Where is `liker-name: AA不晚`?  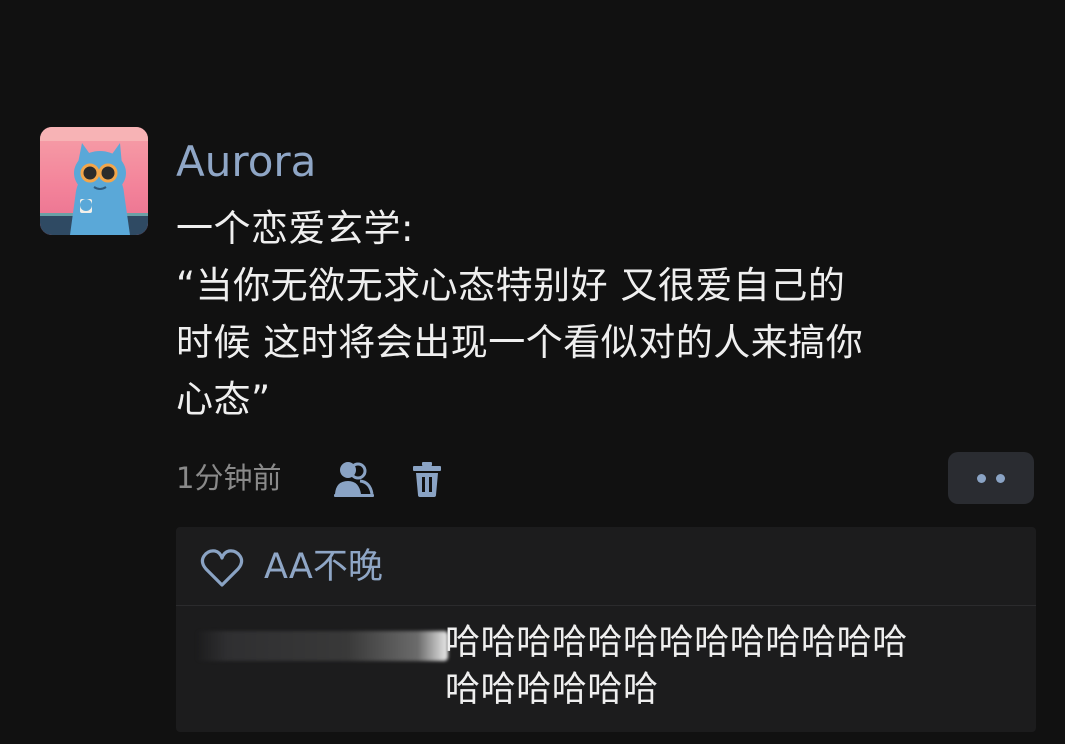
liker-name: AA不晚 is located at coordinates (323, 567).